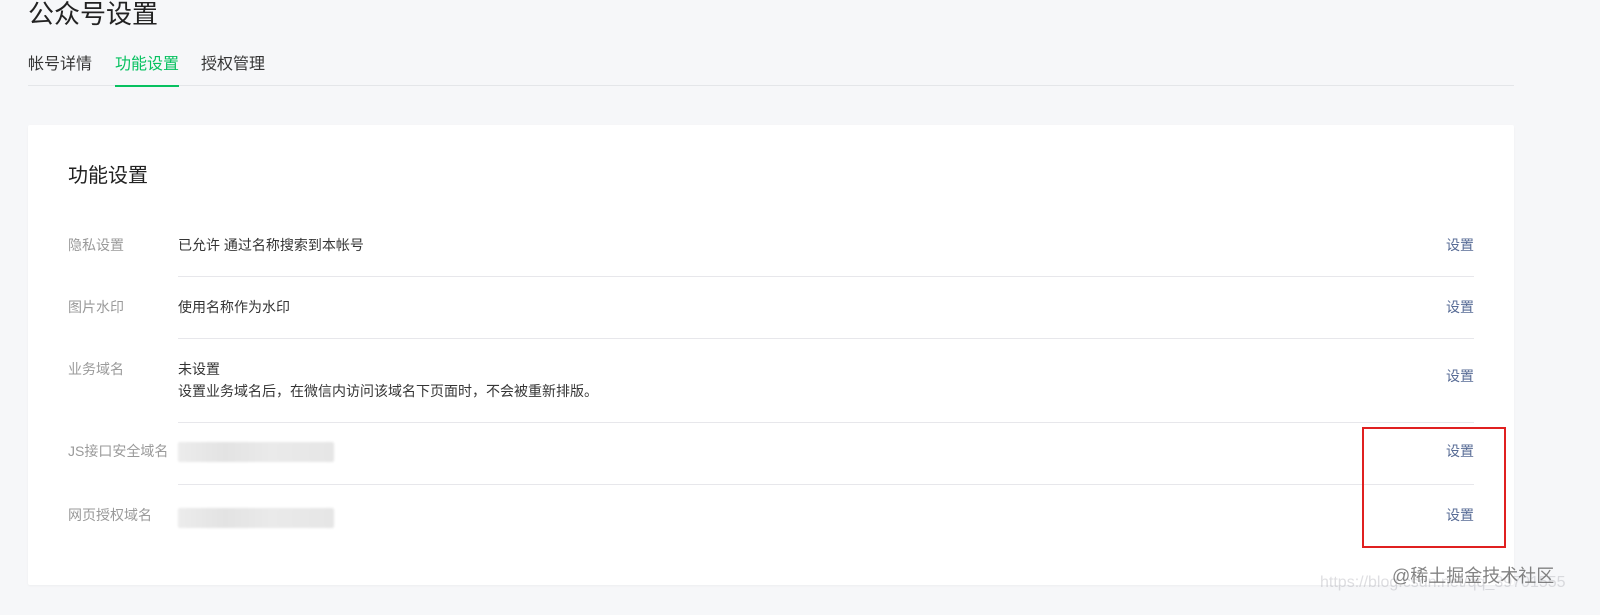 The image size is (1600, 615). What do you see at coordinates (1460, 307) in the screenshot?
I see `watermark-settings-link: 设置` at bounding box center [1460, 307].